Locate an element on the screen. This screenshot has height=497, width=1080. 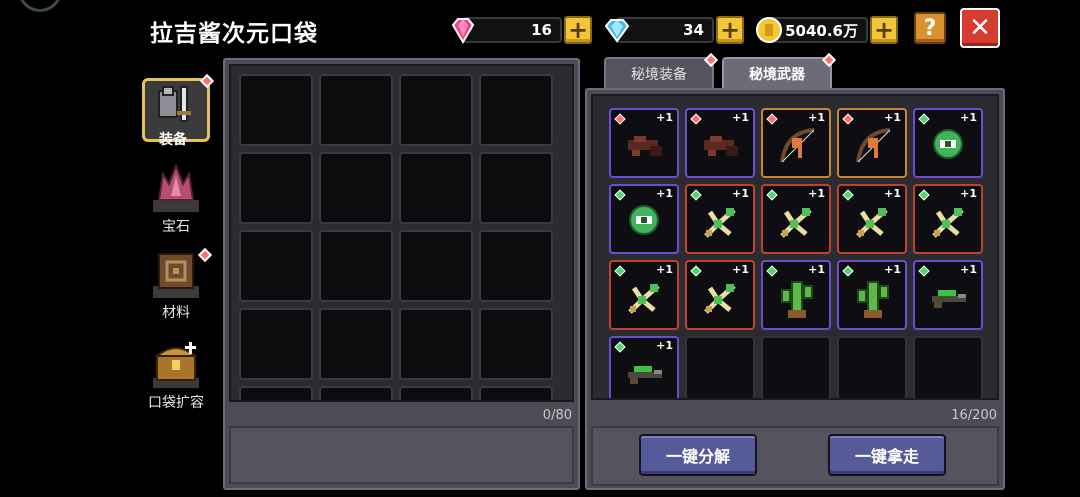
add-gold-button: + is located at coordinates (884, 30).